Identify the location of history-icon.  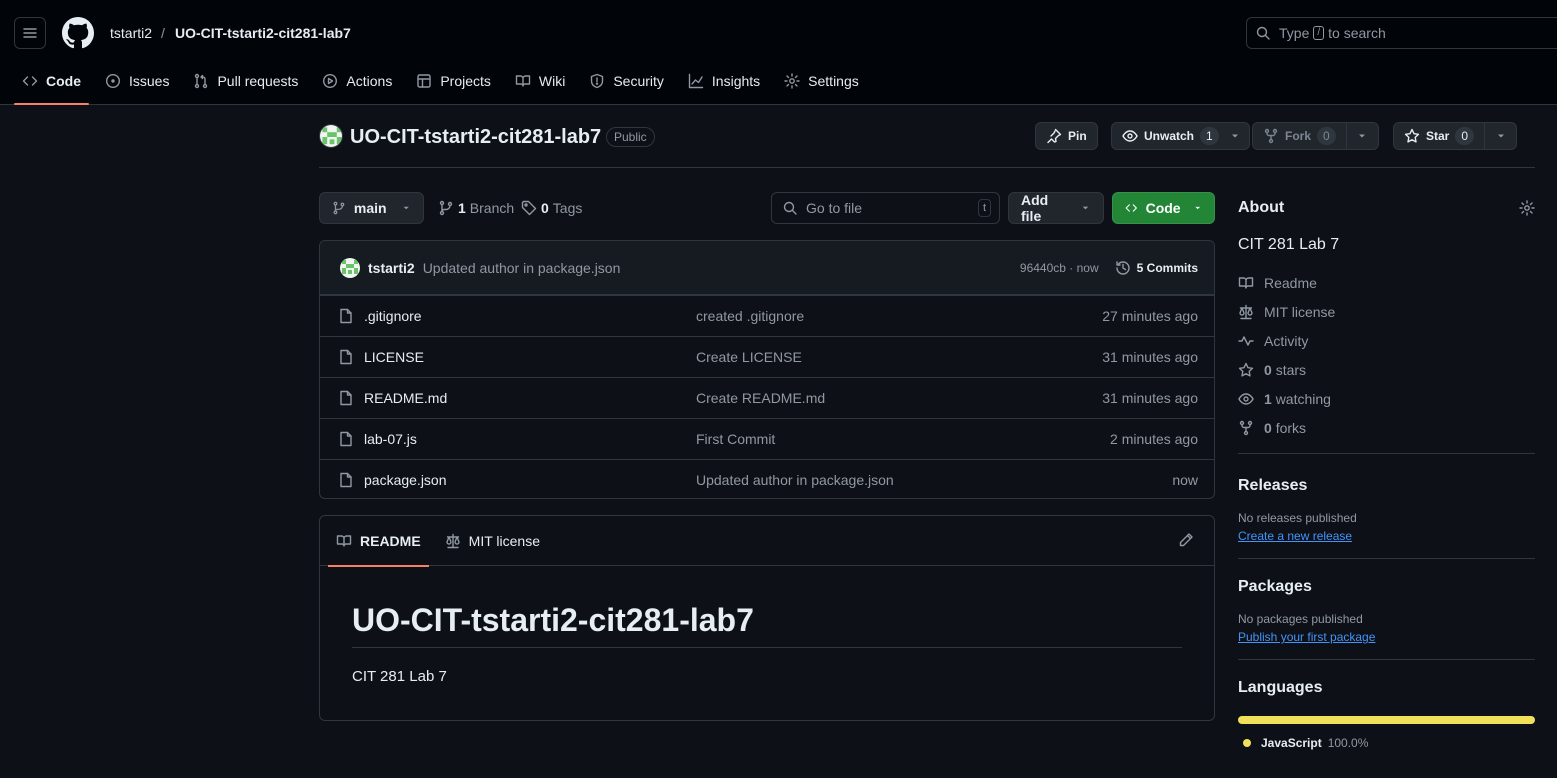
(1122, 267).